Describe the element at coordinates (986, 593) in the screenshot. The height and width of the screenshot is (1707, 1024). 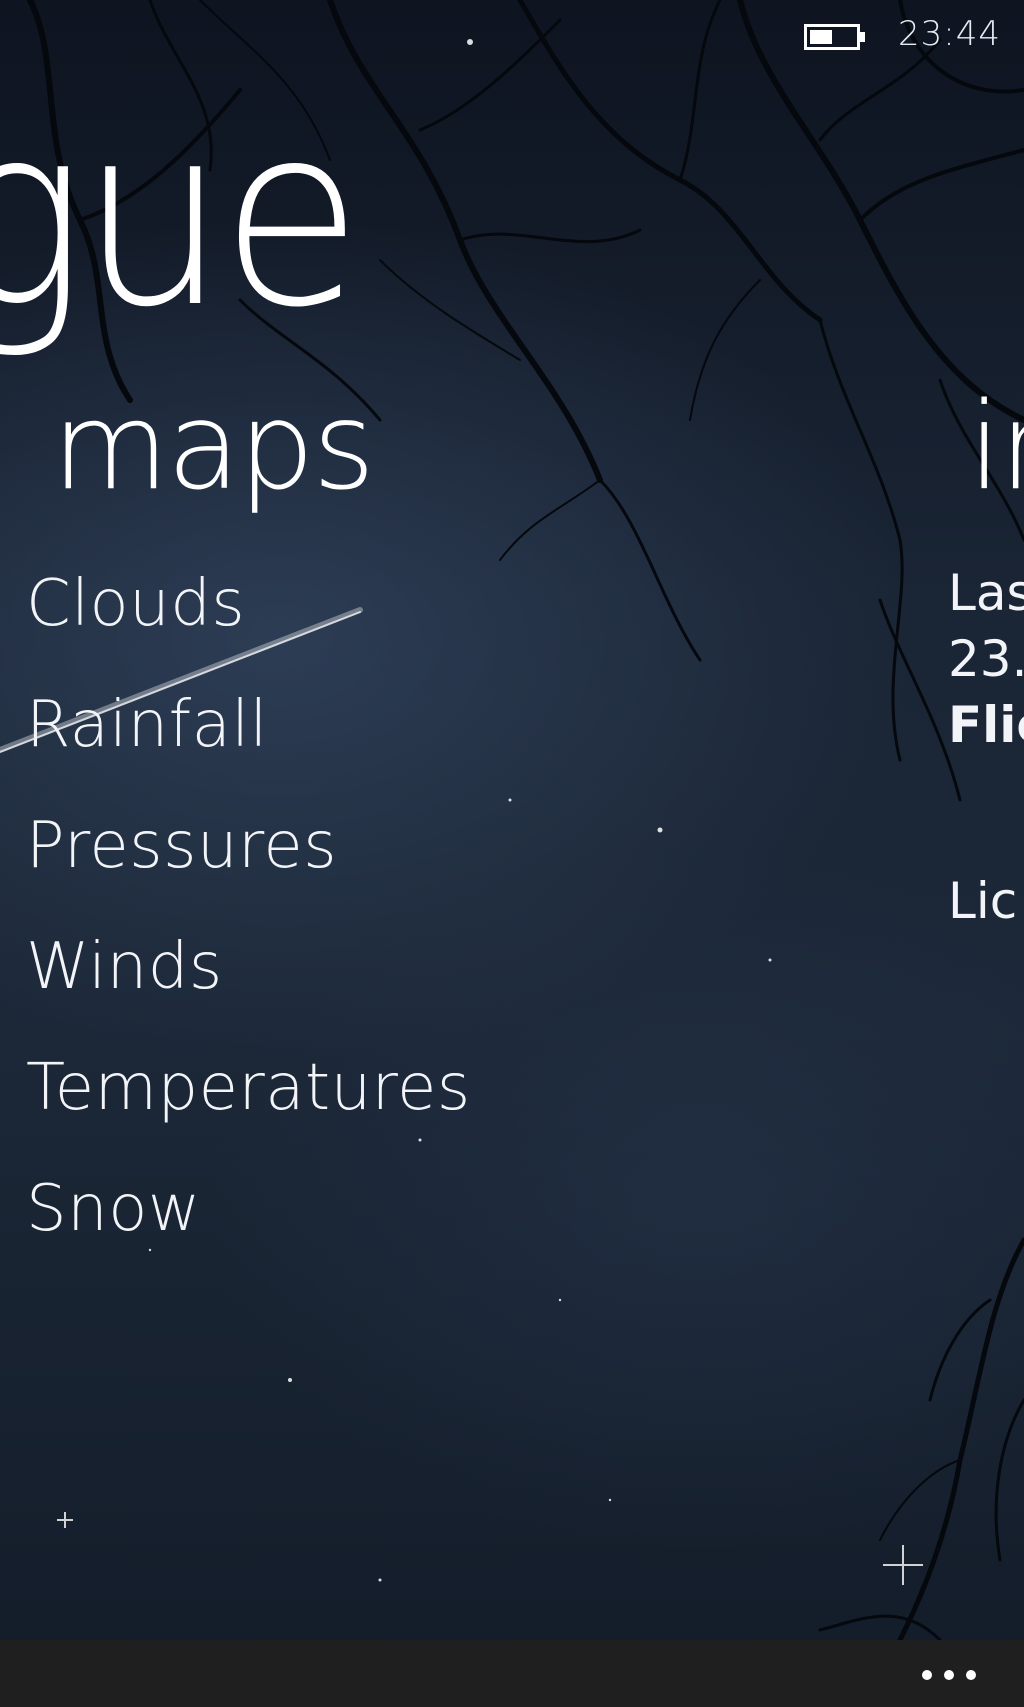
I see `info-last-updated-label: Las` at that location.